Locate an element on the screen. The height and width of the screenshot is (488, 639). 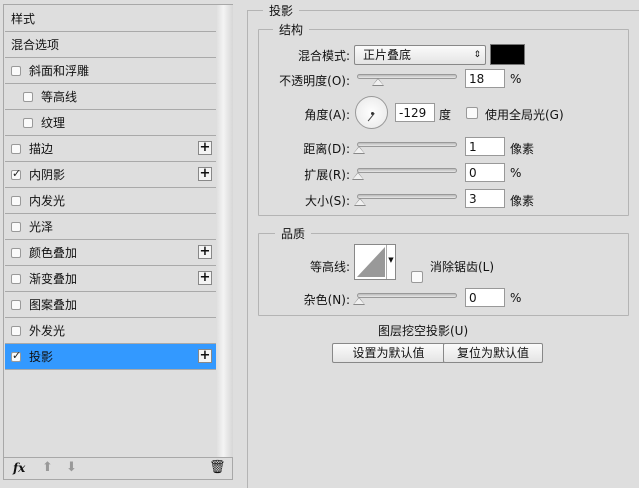
noise-slider is located at coordinates (405, 299).